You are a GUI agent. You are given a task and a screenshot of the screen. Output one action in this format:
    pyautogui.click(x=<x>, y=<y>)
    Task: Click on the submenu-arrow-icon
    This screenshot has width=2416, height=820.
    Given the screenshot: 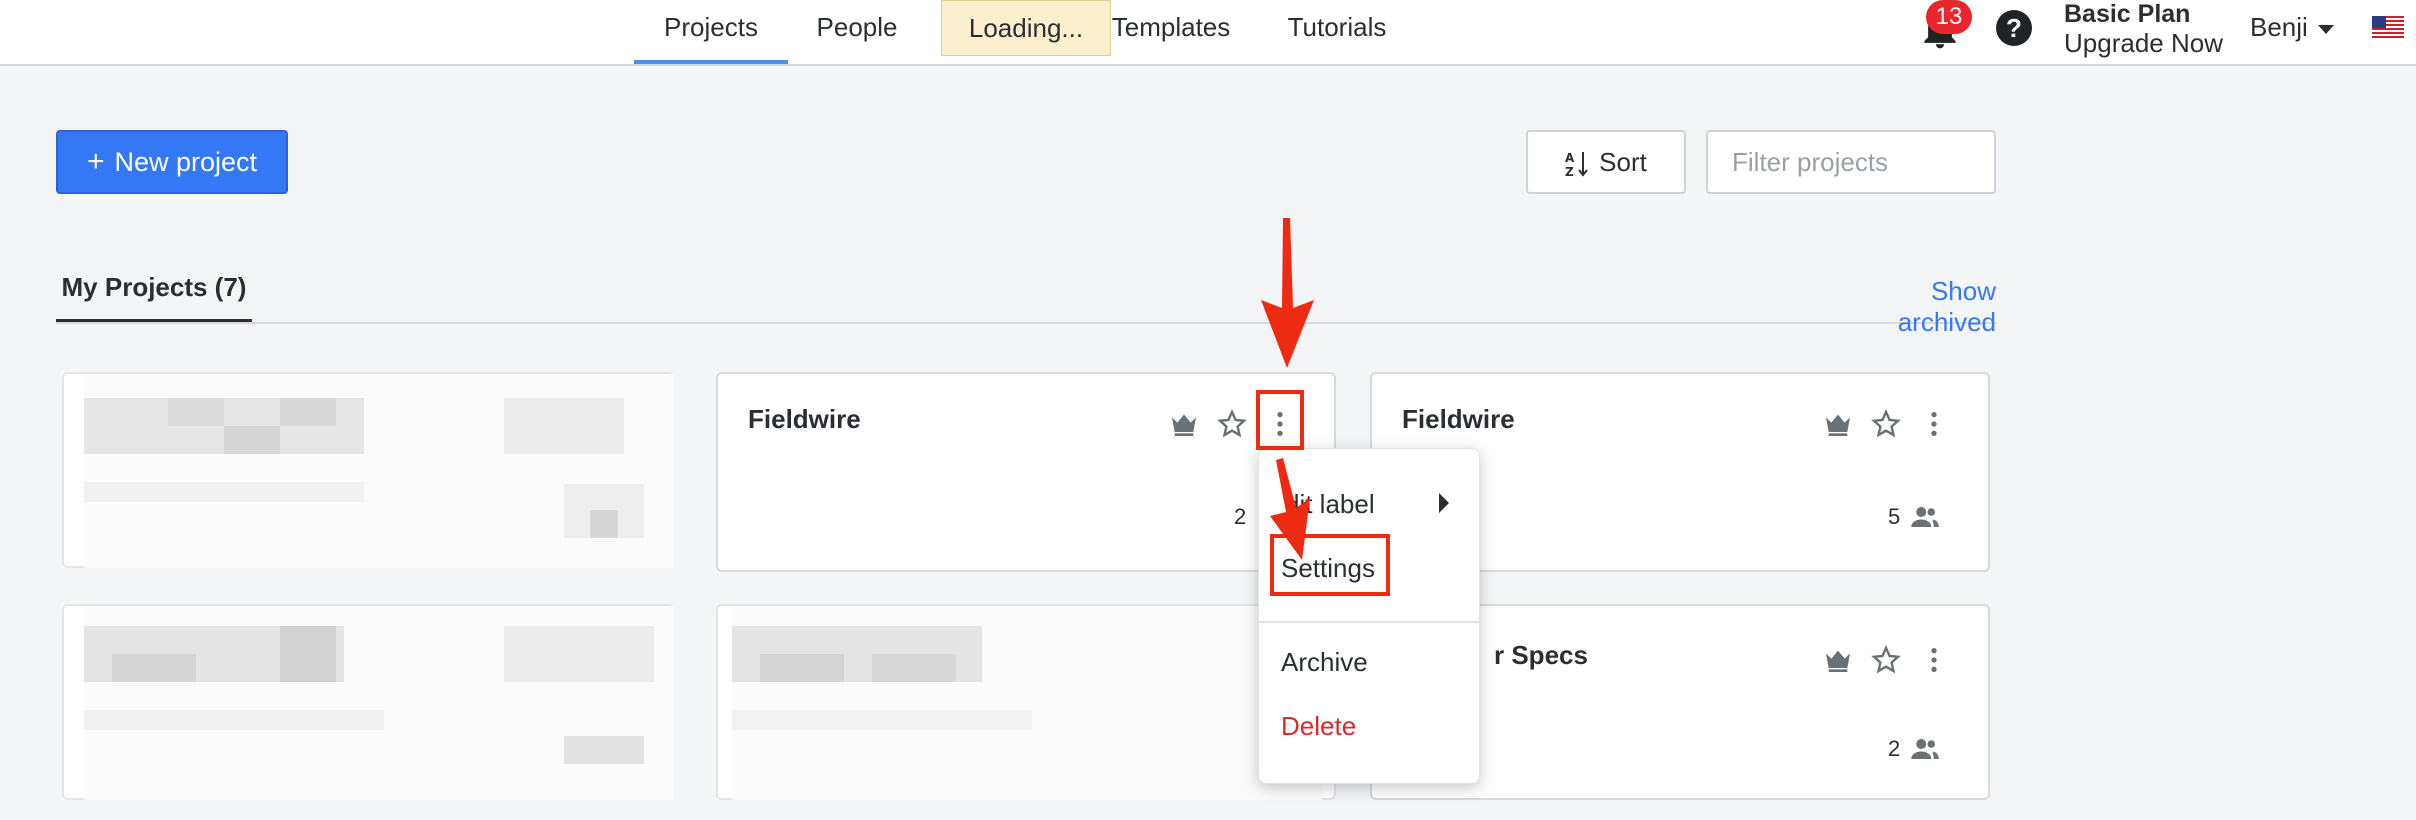 What is the action you would take?
    pyautogui.click(x=1444, y=503)
    